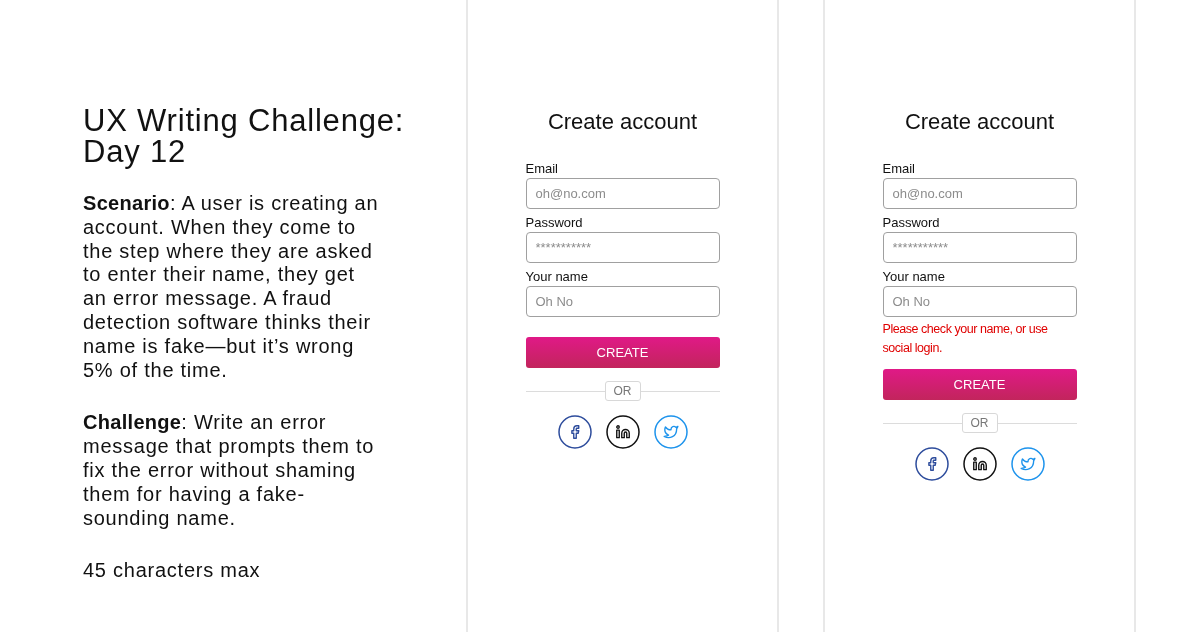 The width and height of the screenshot is (1200, 632). What do you see at coordinates (231, 287) in the screenshot?
I see `description-text: Scenario: A user is creating an account. When they come to the step where they are asked to enter their name, they get an error message. A fraud detection software thinks their name is fake—but it’s wrong 5% of the time.` at bounding box center [231, 287].